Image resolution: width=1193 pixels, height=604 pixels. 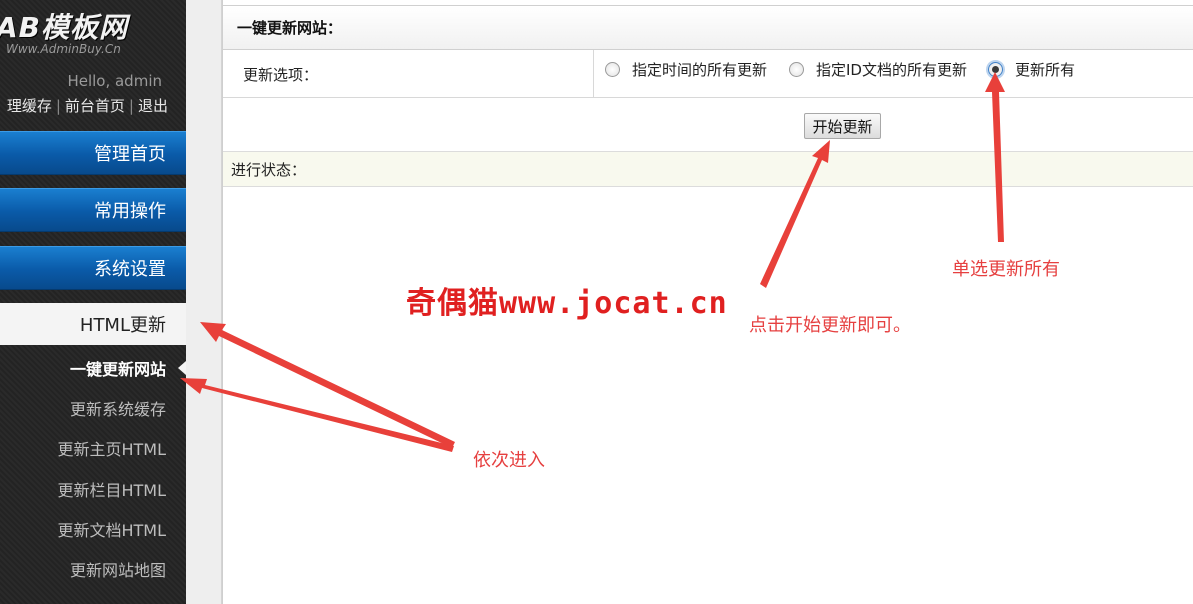 What do you see at coordinates (93, 268) in the screenshot?
I see `menu-system-settings: 系统设置` at bounding box center [93, 268].